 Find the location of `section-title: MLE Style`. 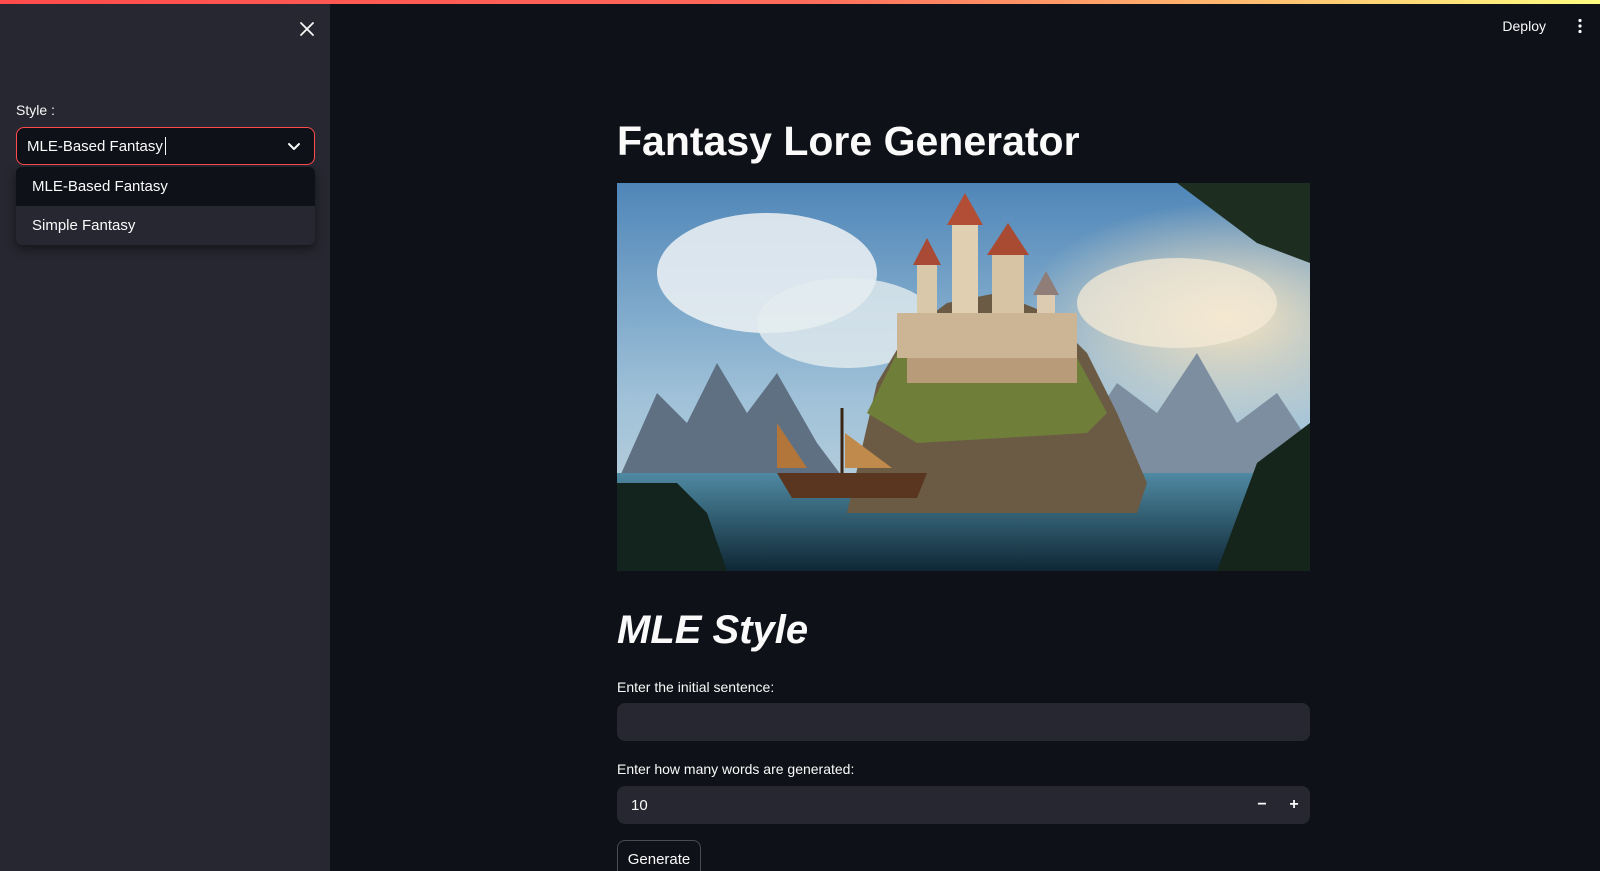

section-title: MLE Style is located at coordinates (713, 630).